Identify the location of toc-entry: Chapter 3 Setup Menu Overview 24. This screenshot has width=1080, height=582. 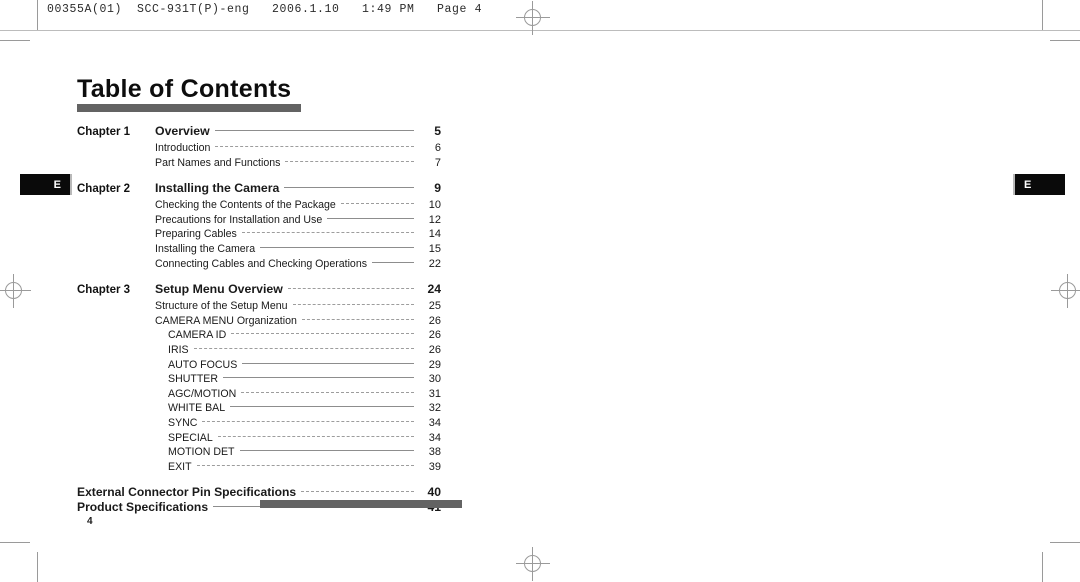
(259, 291).